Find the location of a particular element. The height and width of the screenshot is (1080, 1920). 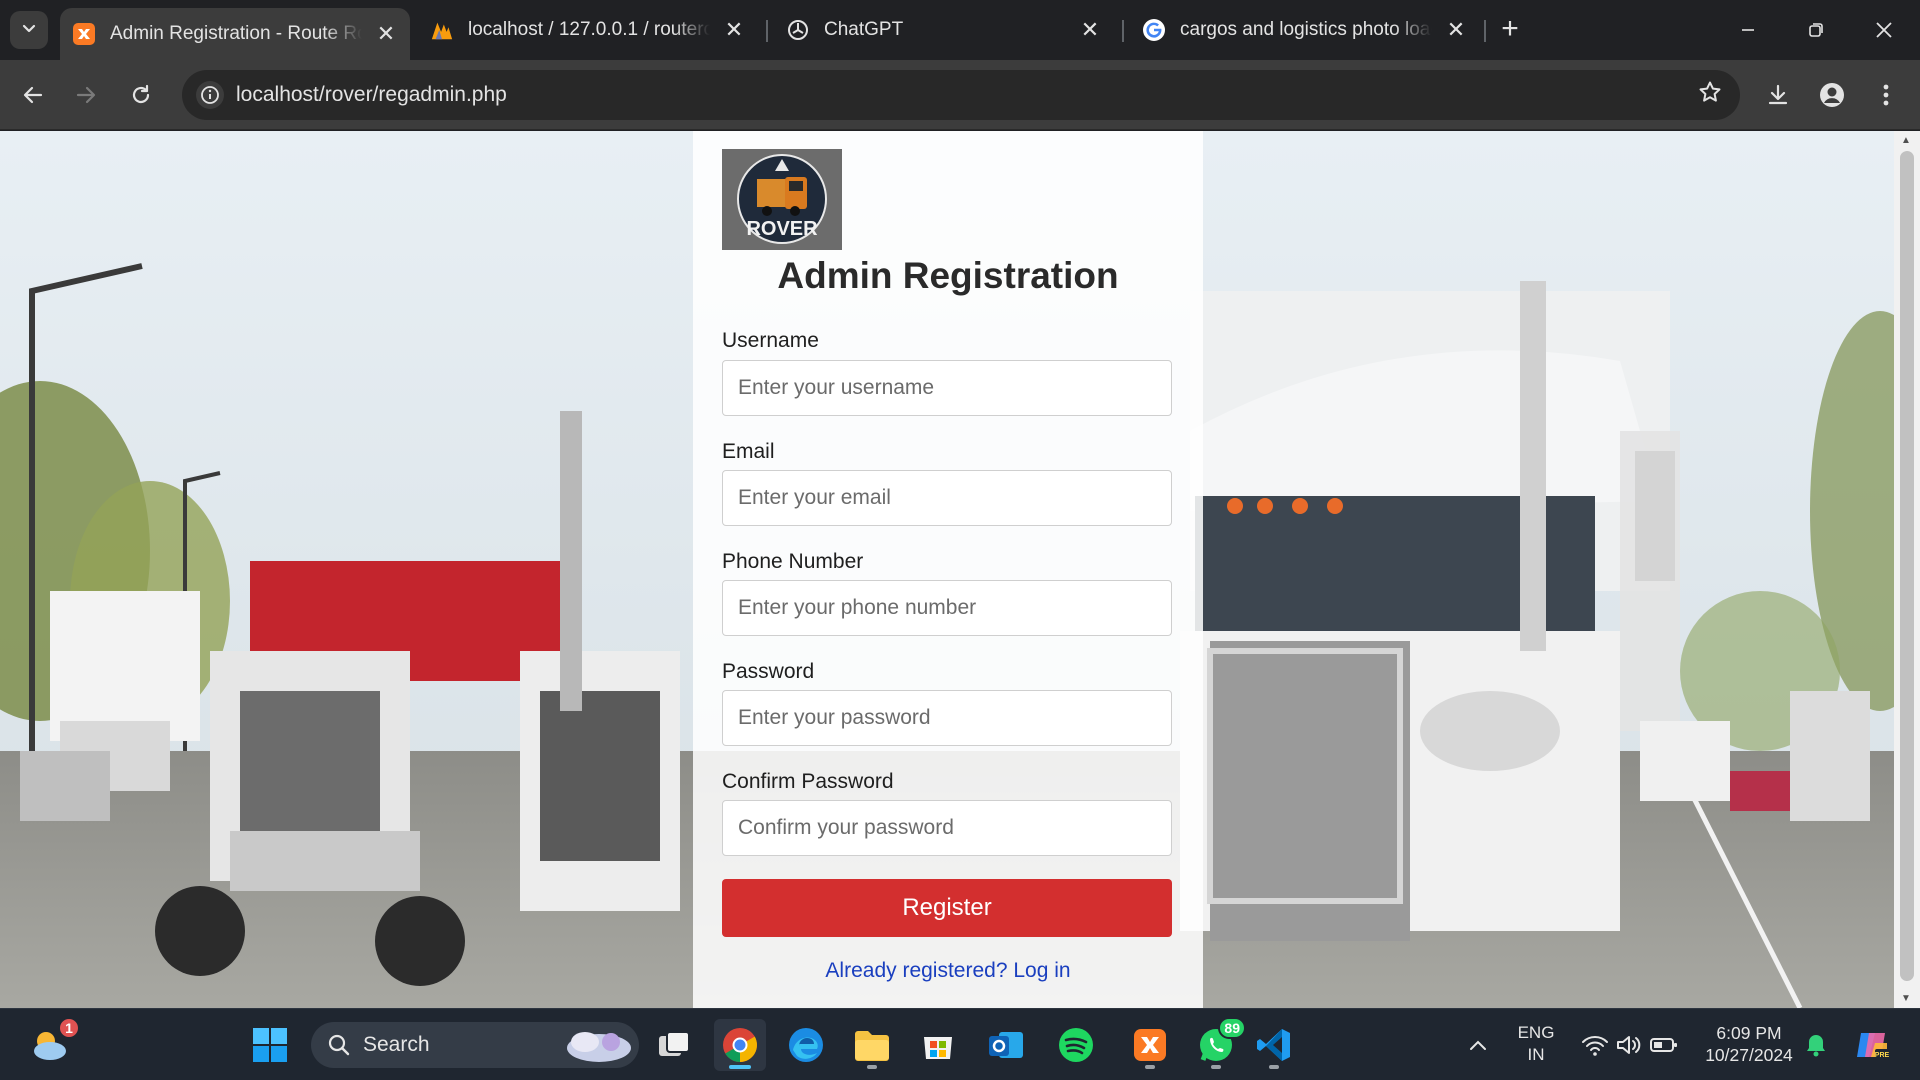

copilot-icon: PRE is located at coordinates (1873, 1046).